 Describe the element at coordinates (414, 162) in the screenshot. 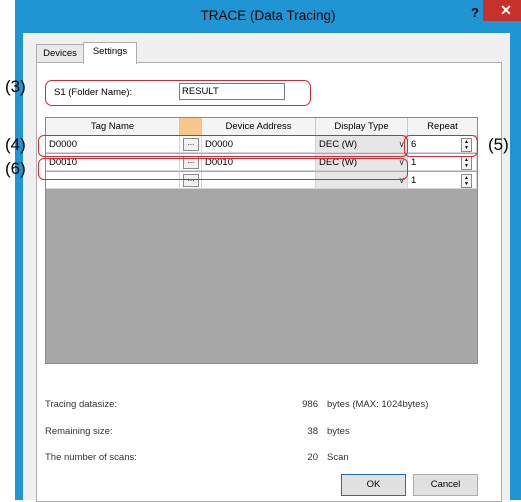

I see `row-2-repeat-value: 1` at that location.